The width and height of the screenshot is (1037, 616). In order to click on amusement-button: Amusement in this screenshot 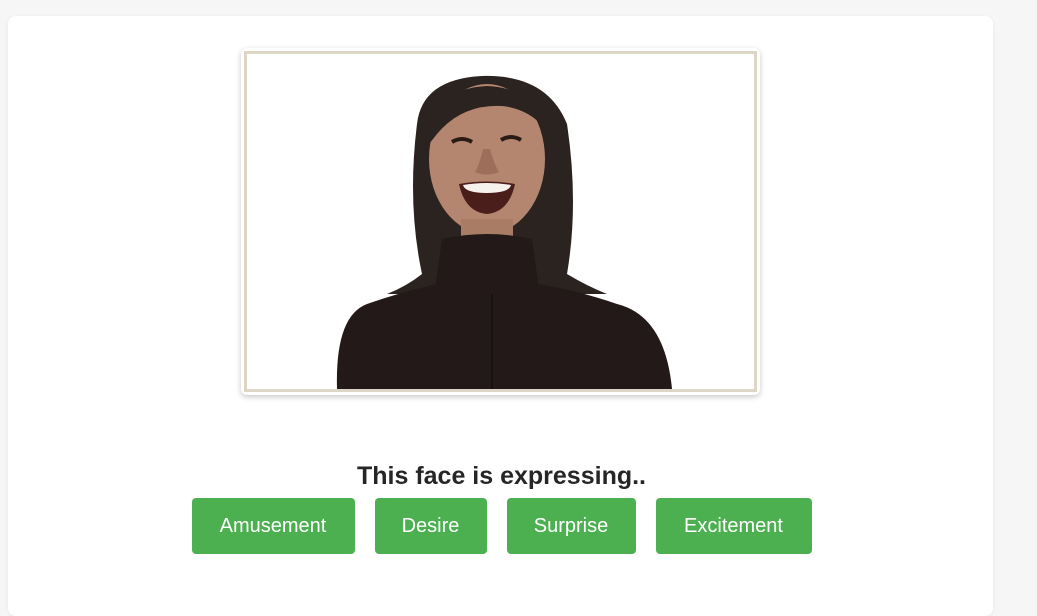, I will do `click(273, 526)`.